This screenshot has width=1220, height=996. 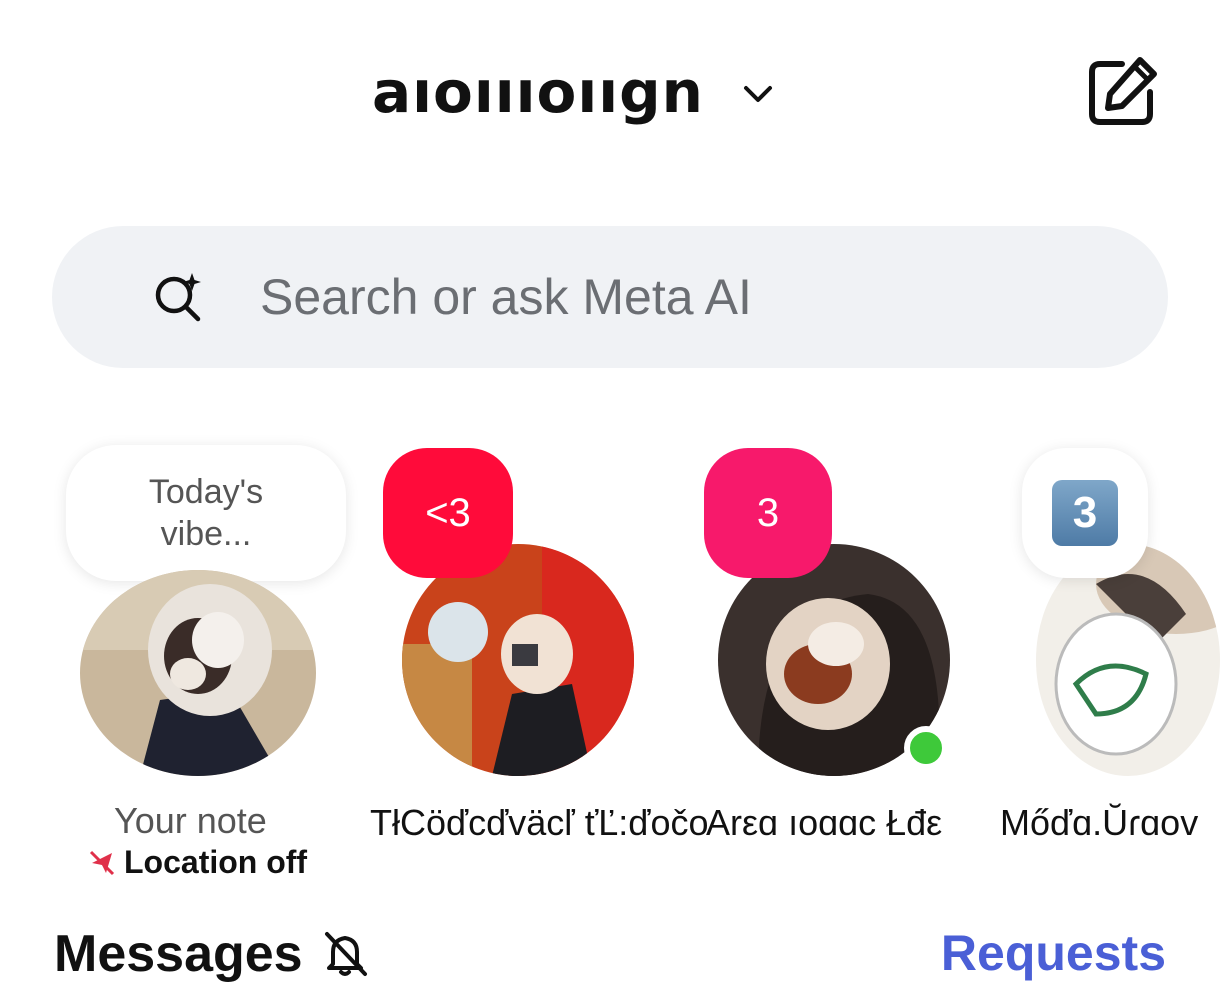 What do you see at coordinates (757, 94) in the screenshot?
I see `chevron-down-icon` at bounding box center [757, 94].